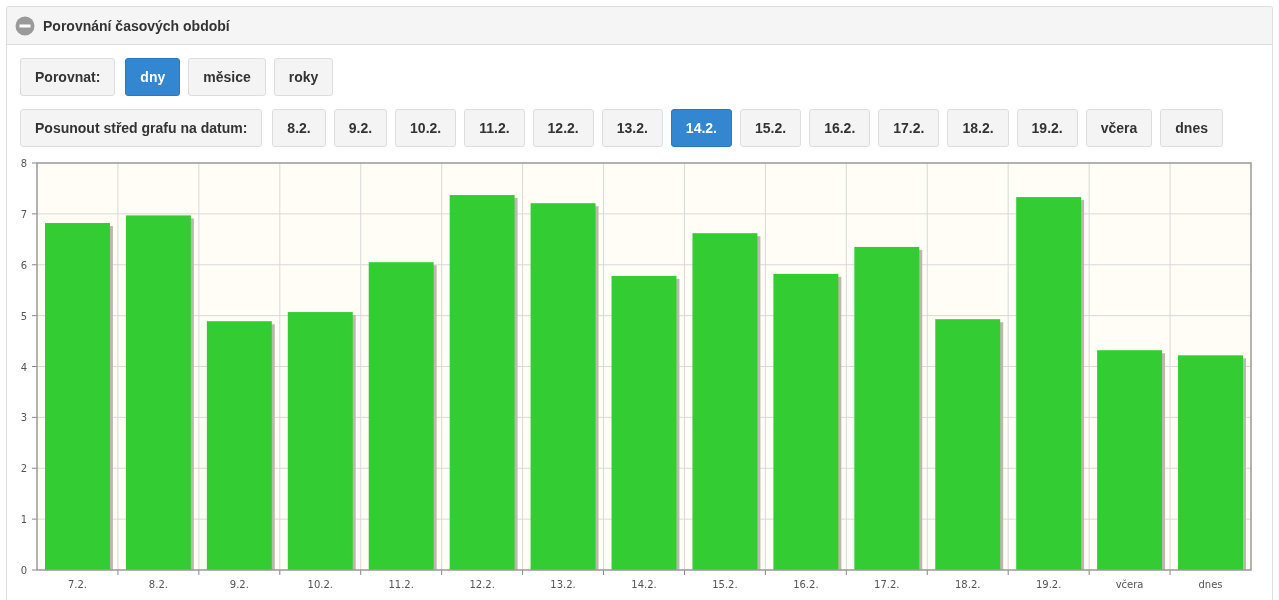 The width and height of the screenshot is (1279, 600). I want to click on x-tick-label: včera, so click(1129, 584).